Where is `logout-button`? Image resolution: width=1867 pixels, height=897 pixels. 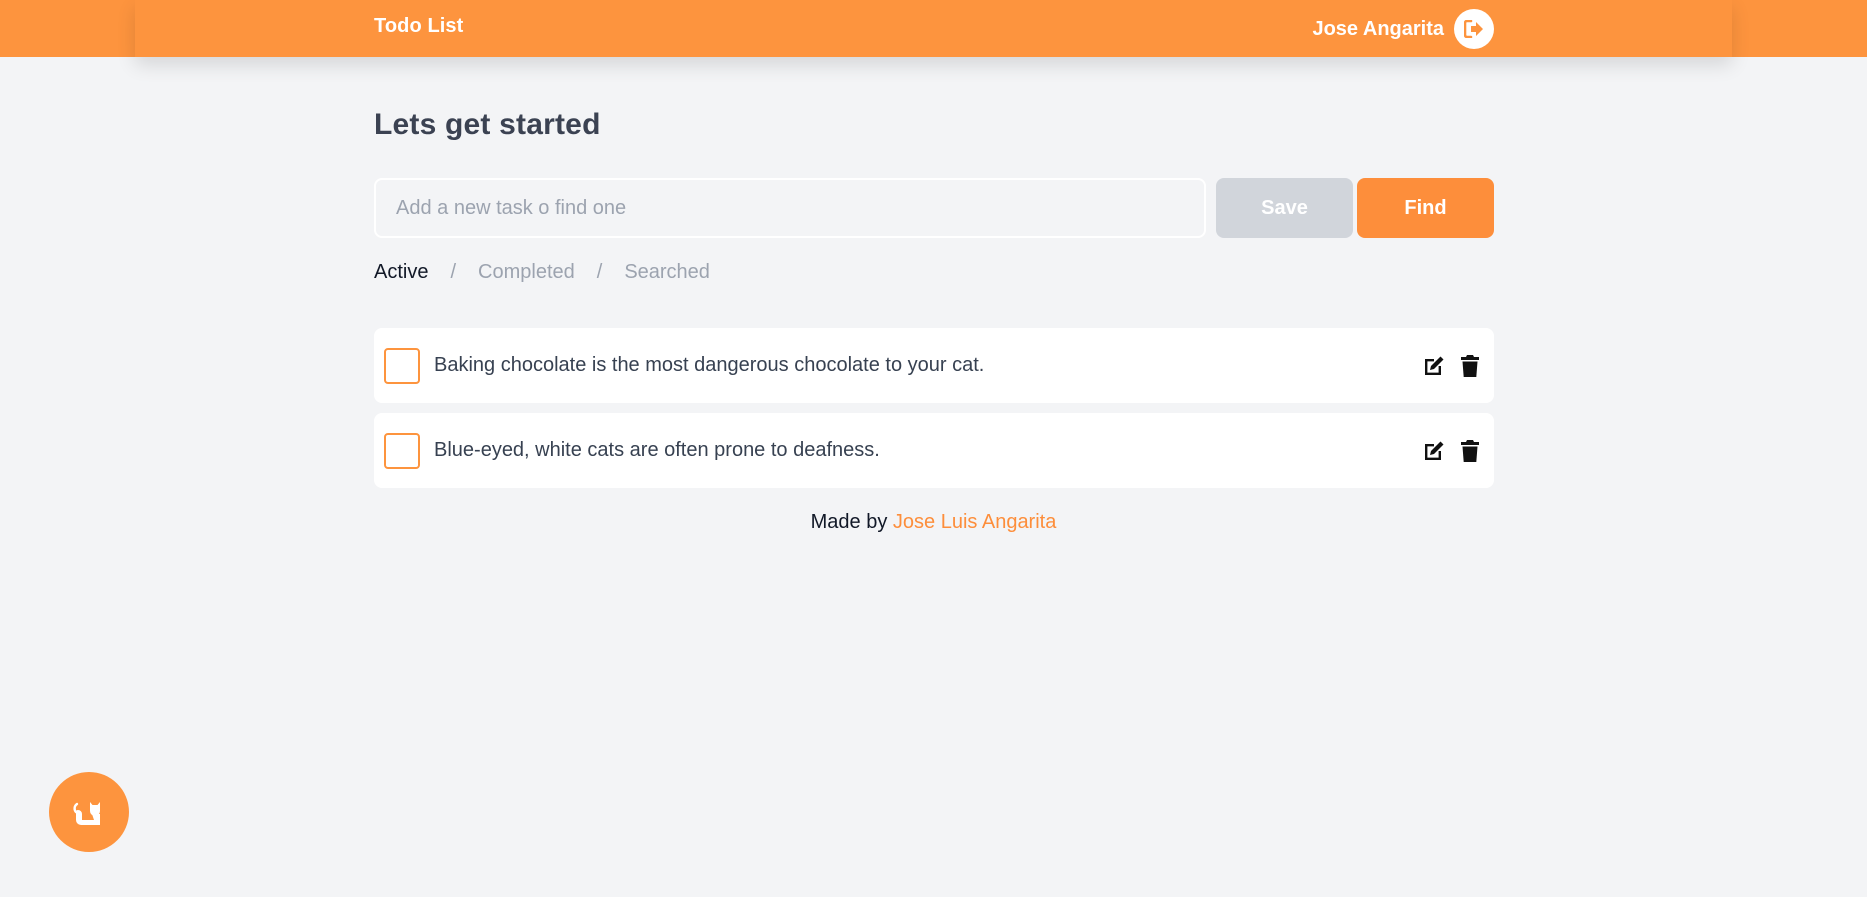
logout-button is located at coordinates (1474, 29).